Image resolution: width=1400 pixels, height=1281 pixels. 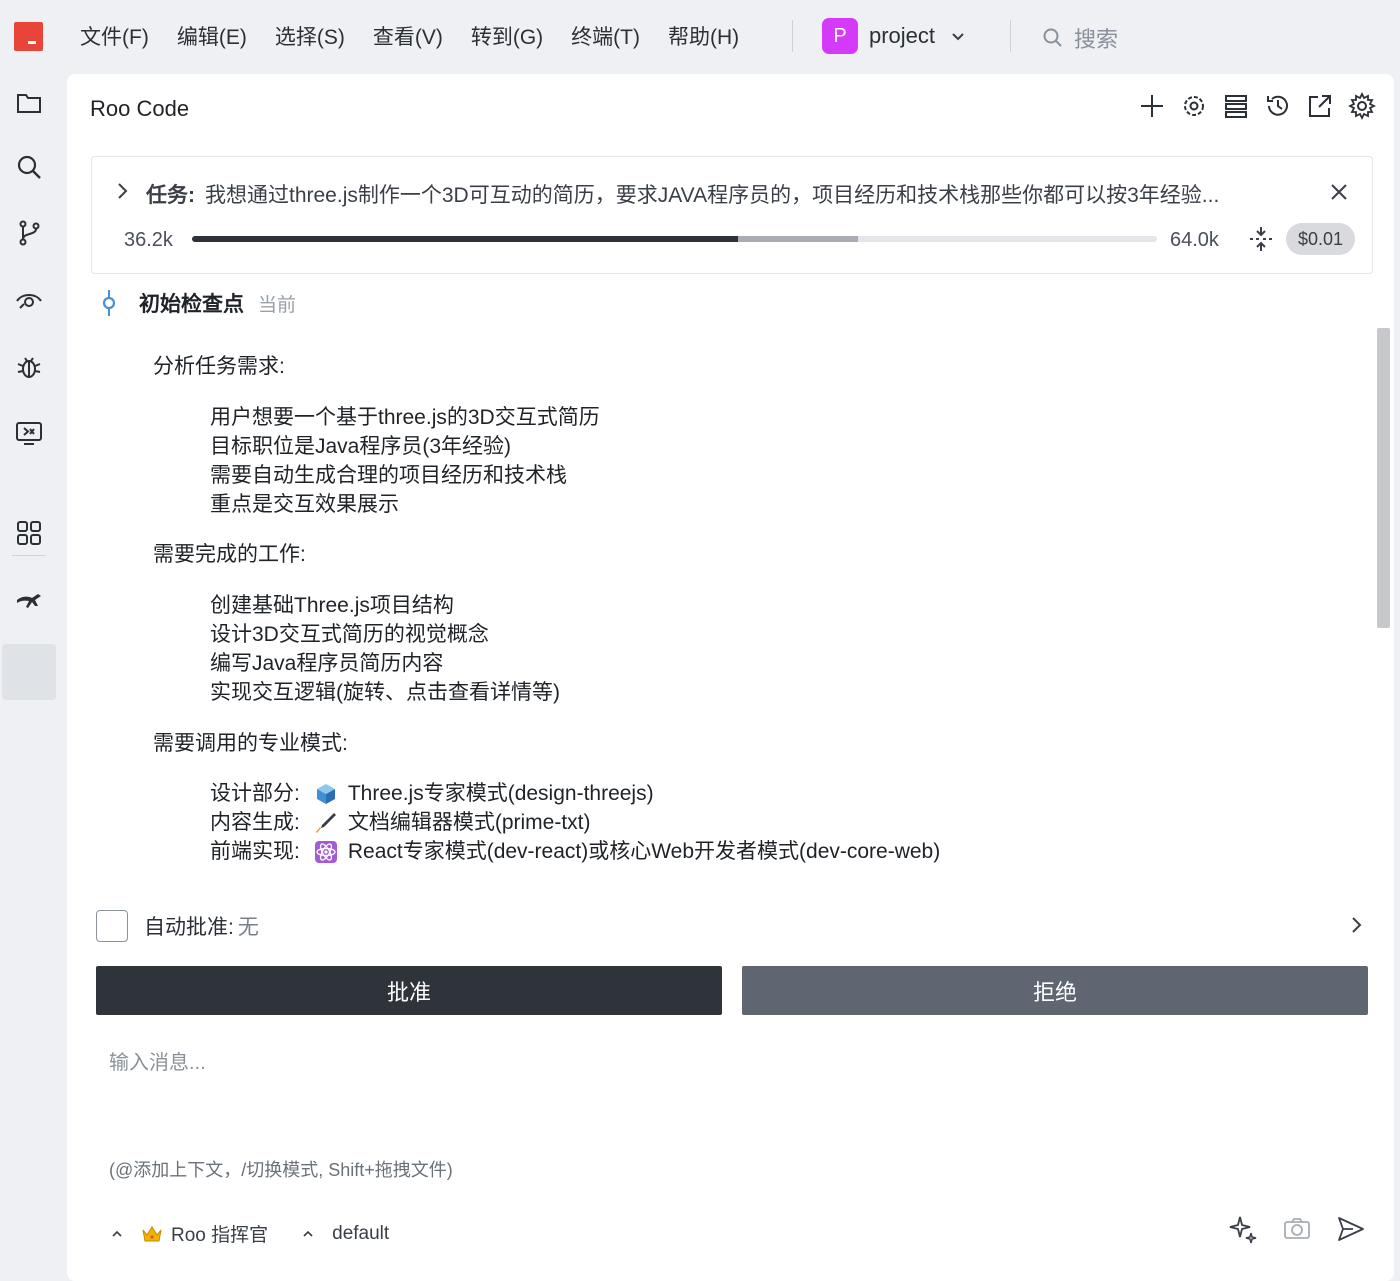 I want to click on project-name: project, so click(x=902, y=35).